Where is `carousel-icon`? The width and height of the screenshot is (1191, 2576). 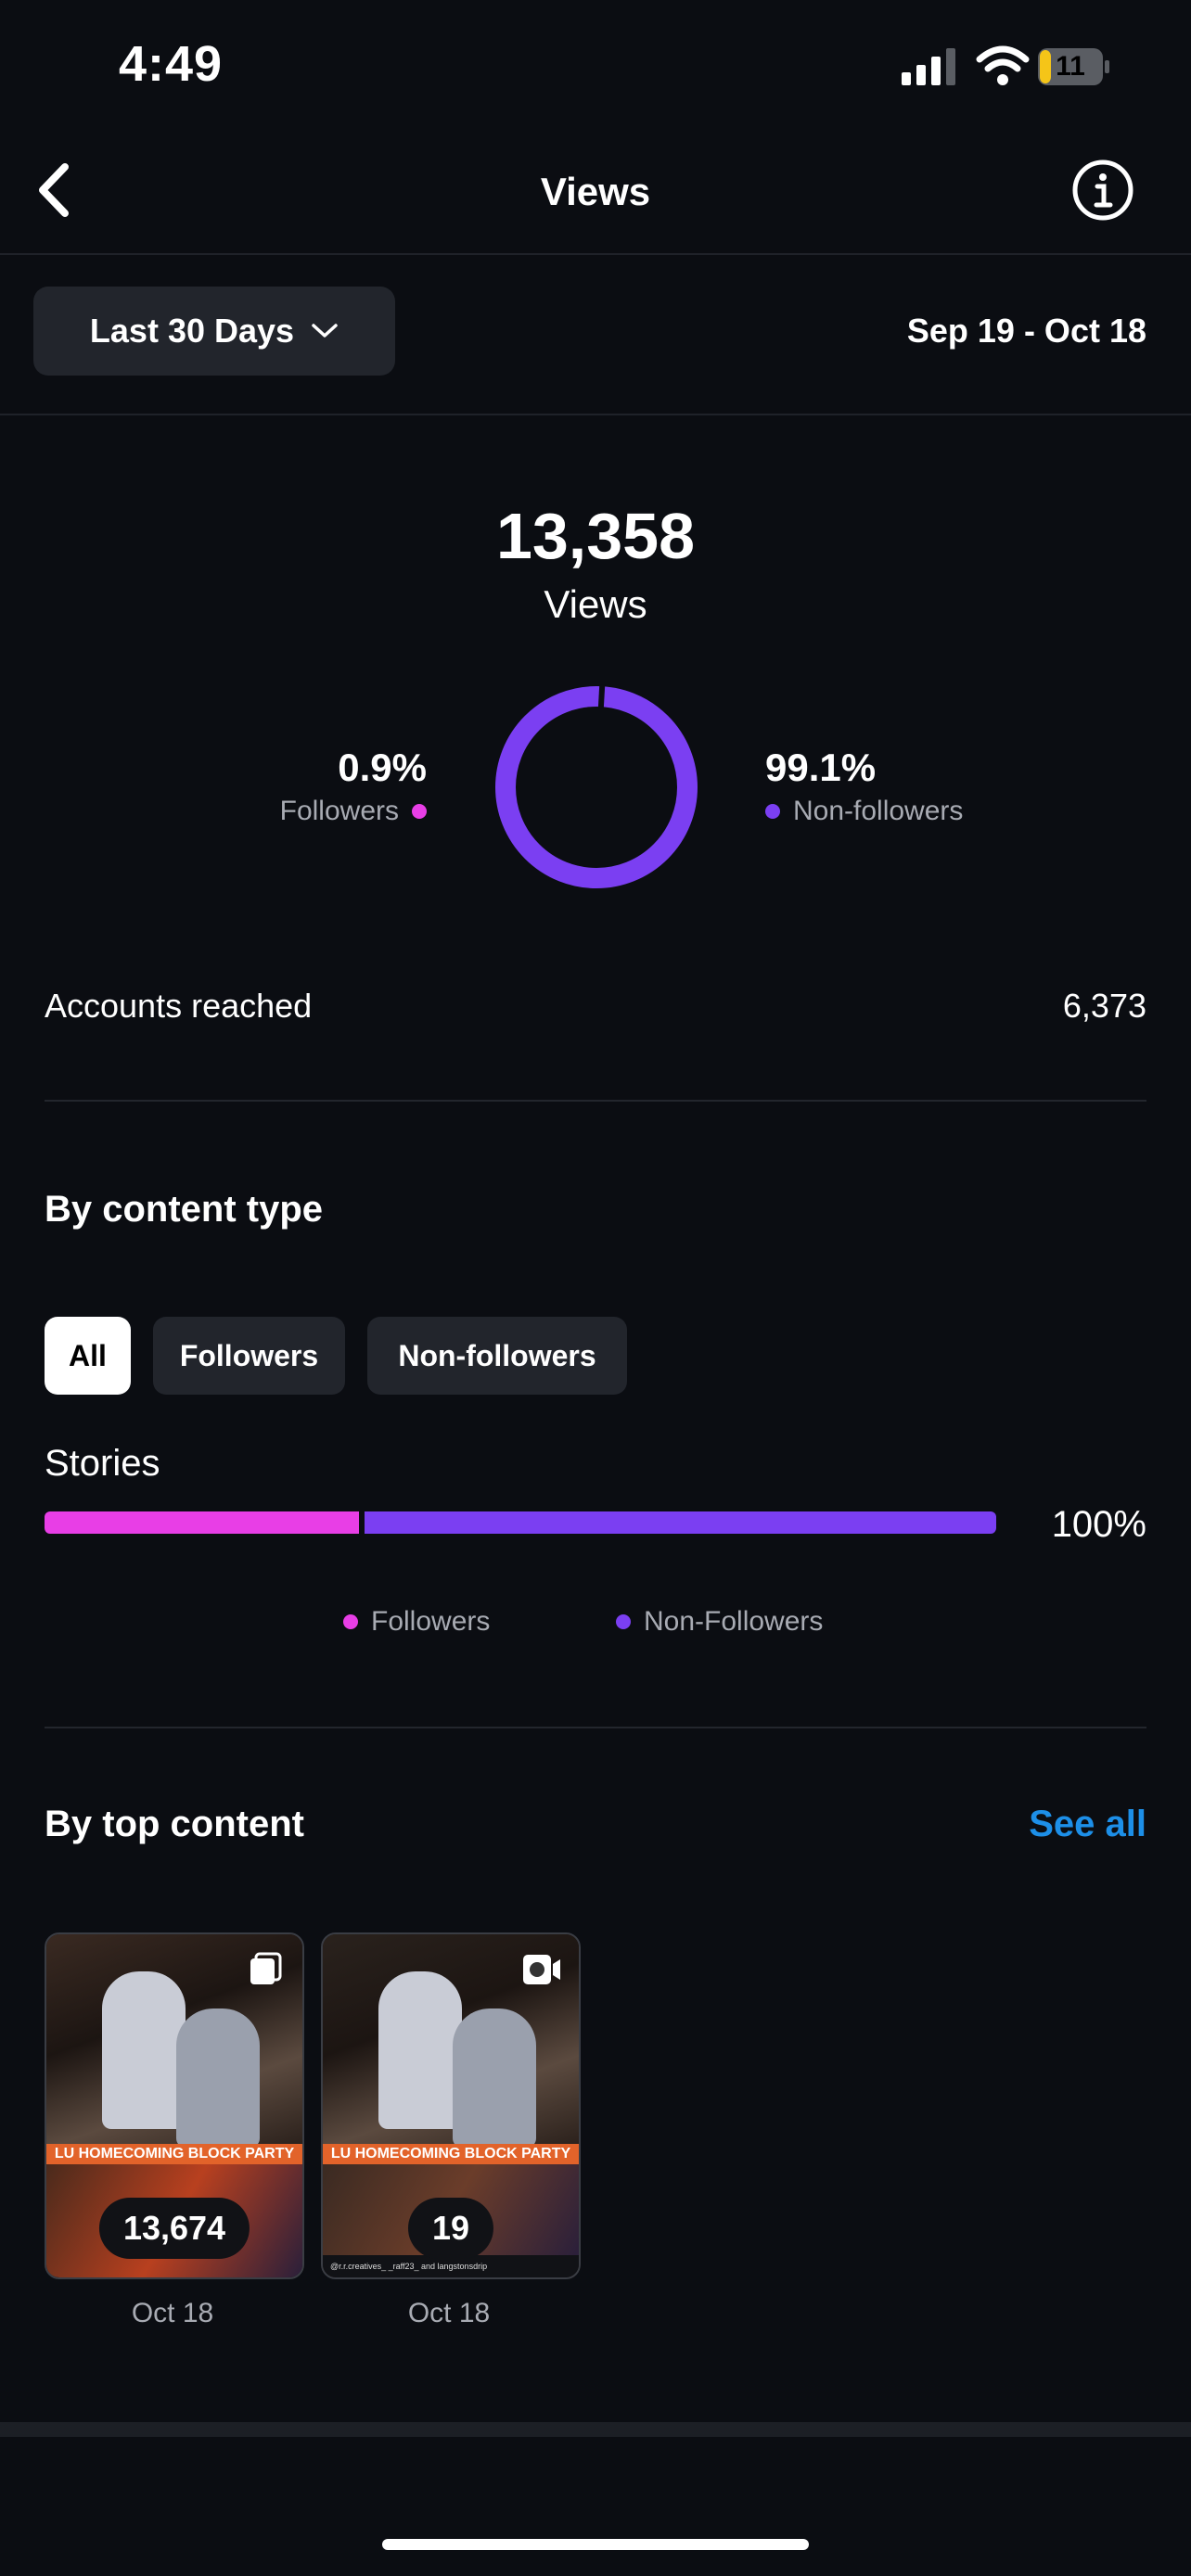
carousel-icon is located at coordinates (266, 1968).